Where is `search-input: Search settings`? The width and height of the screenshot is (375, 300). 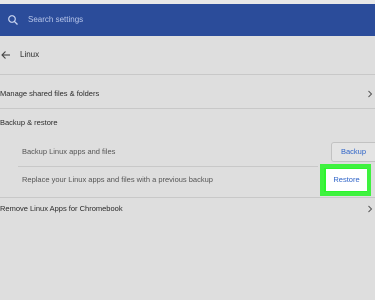
search-input: Search settings is located at coordinates (55, 20).